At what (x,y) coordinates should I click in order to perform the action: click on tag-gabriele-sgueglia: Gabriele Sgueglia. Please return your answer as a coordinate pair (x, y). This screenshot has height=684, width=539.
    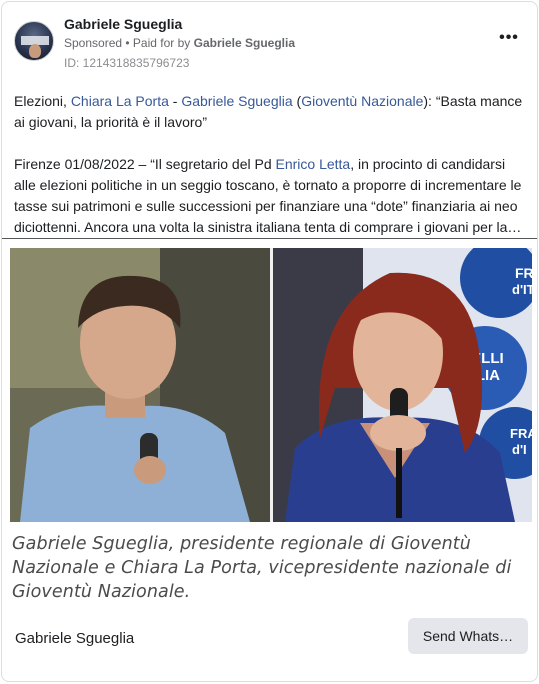
    Looking at the image, I should click on (236, 101).